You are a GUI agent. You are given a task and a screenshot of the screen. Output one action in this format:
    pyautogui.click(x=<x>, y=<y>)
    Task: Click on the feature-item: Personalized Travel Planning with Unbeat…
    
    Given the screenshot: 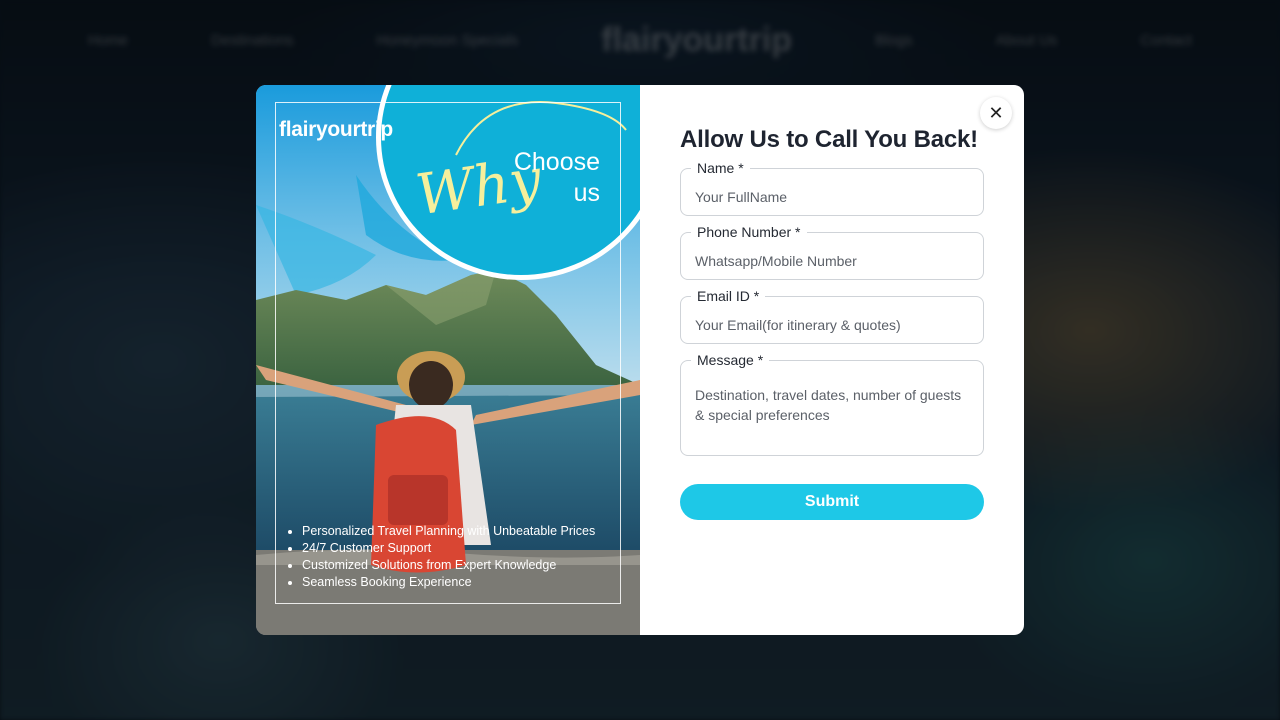 What is the action you would take?
    pyautogui.click(x=448, y=531)
    